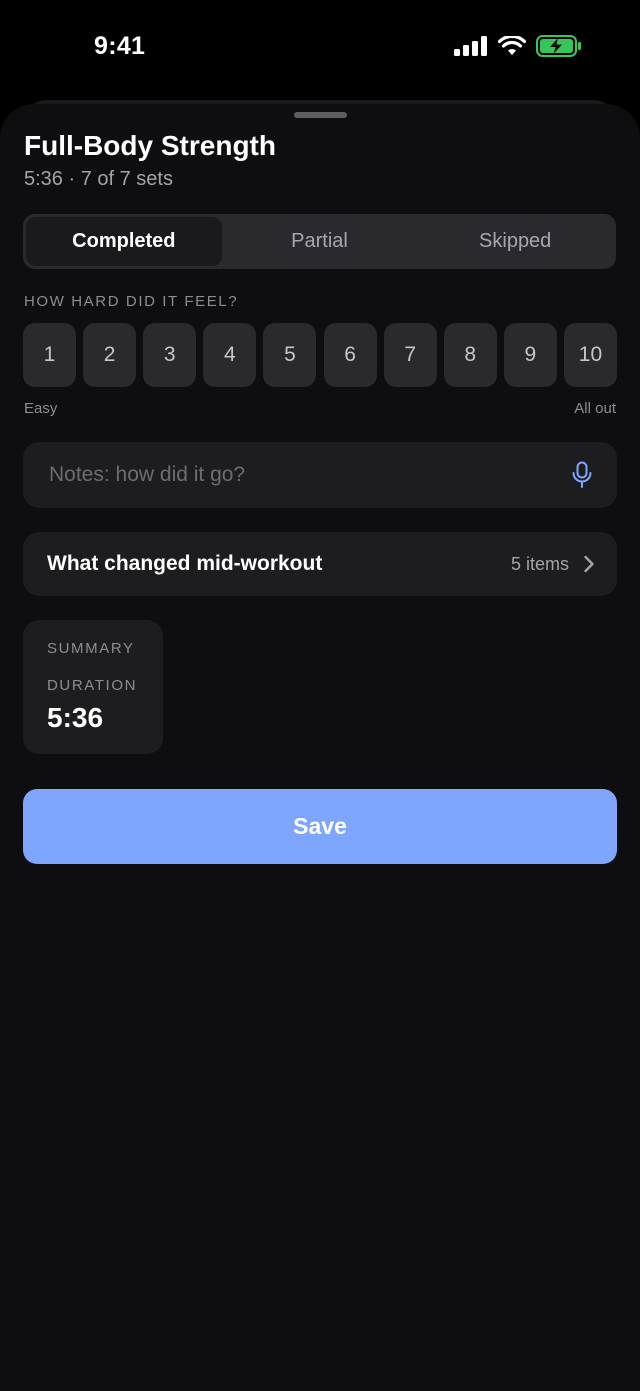 The height and width of the screenshot is (1391, 640). What do you see at coordinates (512, 45) in the screenshot?
I see `wifi-icon` at bounding box center [512, 45].